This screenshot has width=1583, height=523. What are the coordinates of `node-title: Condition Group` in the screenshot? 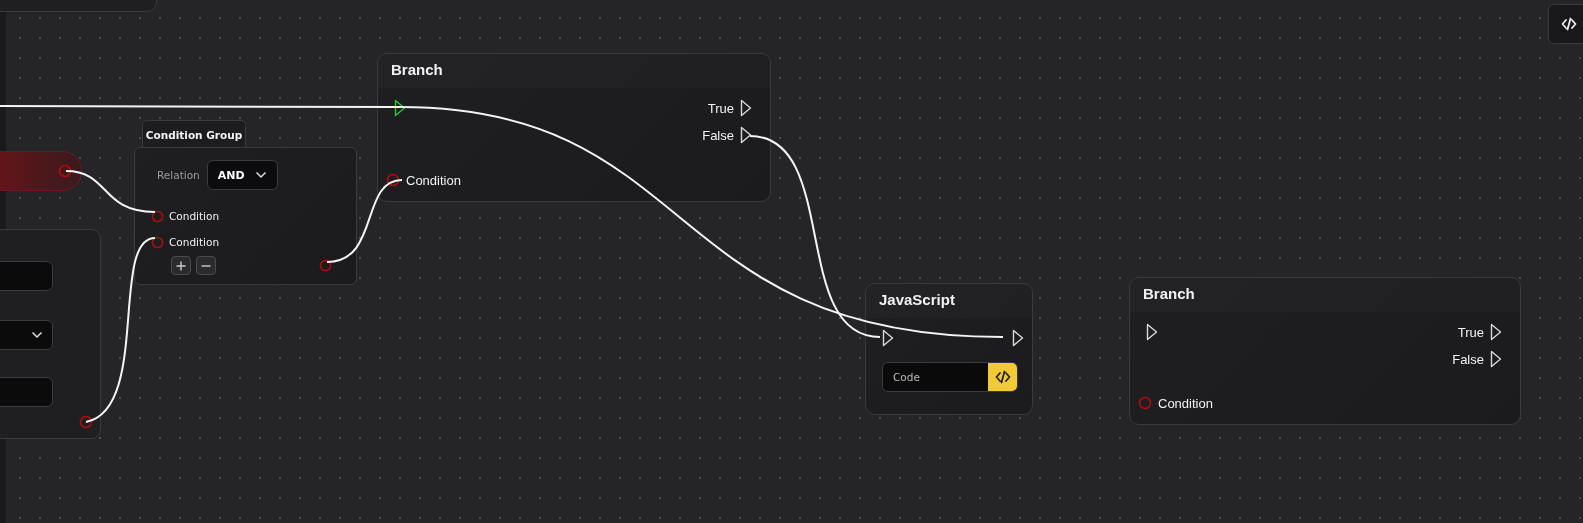 It's located at (194, 134).